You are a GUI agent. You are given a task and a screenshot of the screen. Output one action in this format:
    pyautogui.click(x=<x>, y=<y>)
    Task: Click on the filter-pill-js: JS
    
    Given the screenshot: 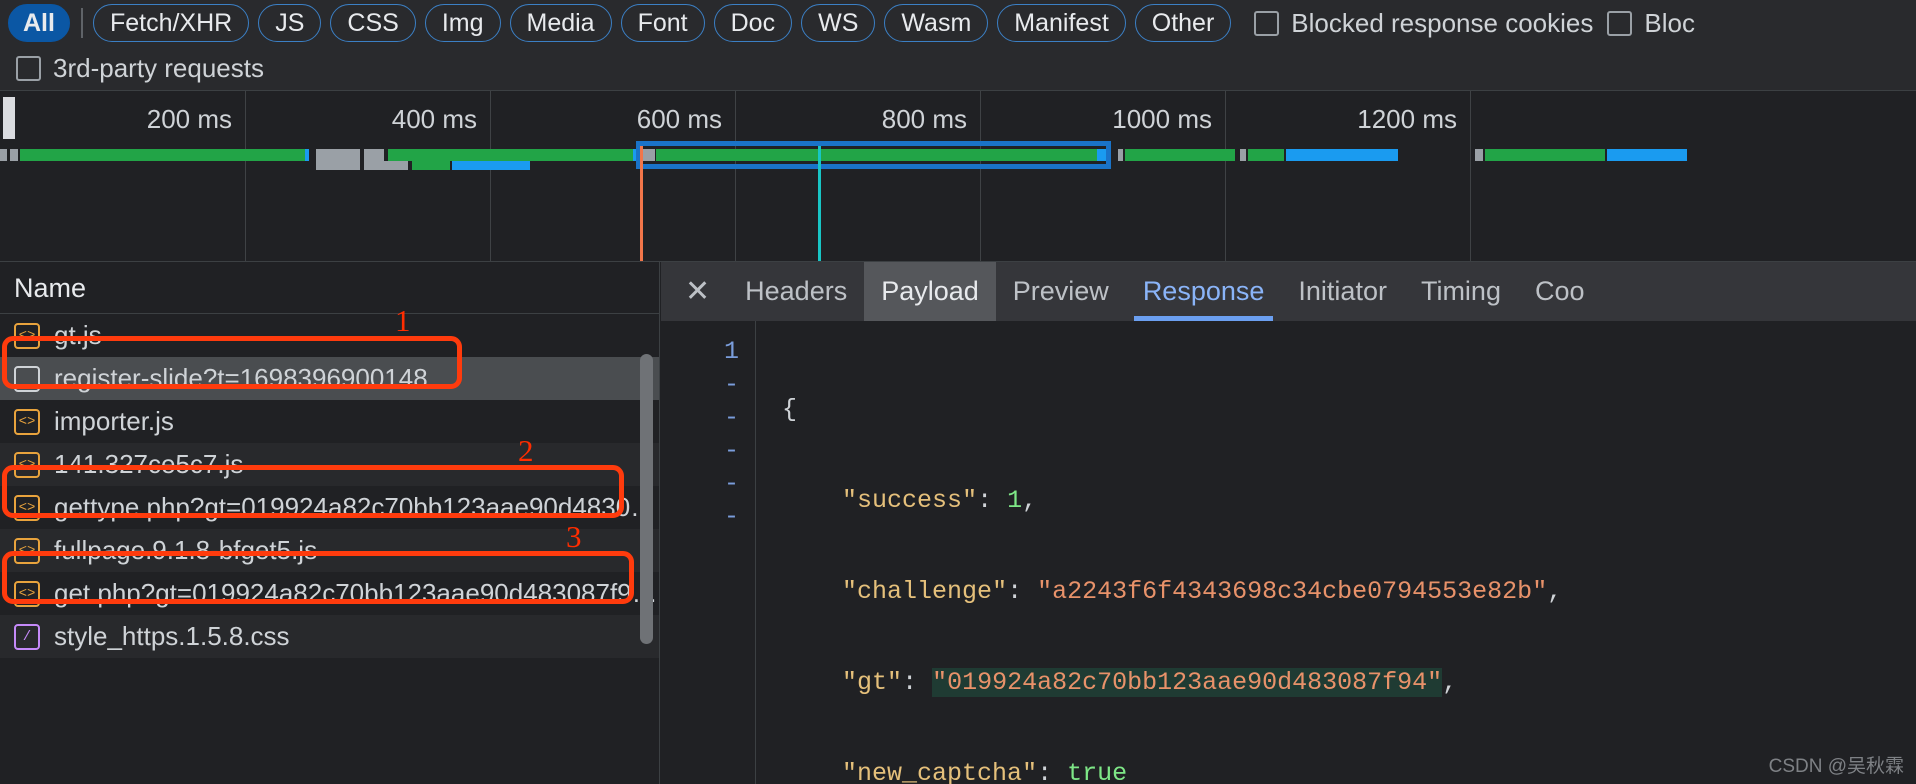 What is the action you would take?
    pyautogui.click(x=290, y=23)
    